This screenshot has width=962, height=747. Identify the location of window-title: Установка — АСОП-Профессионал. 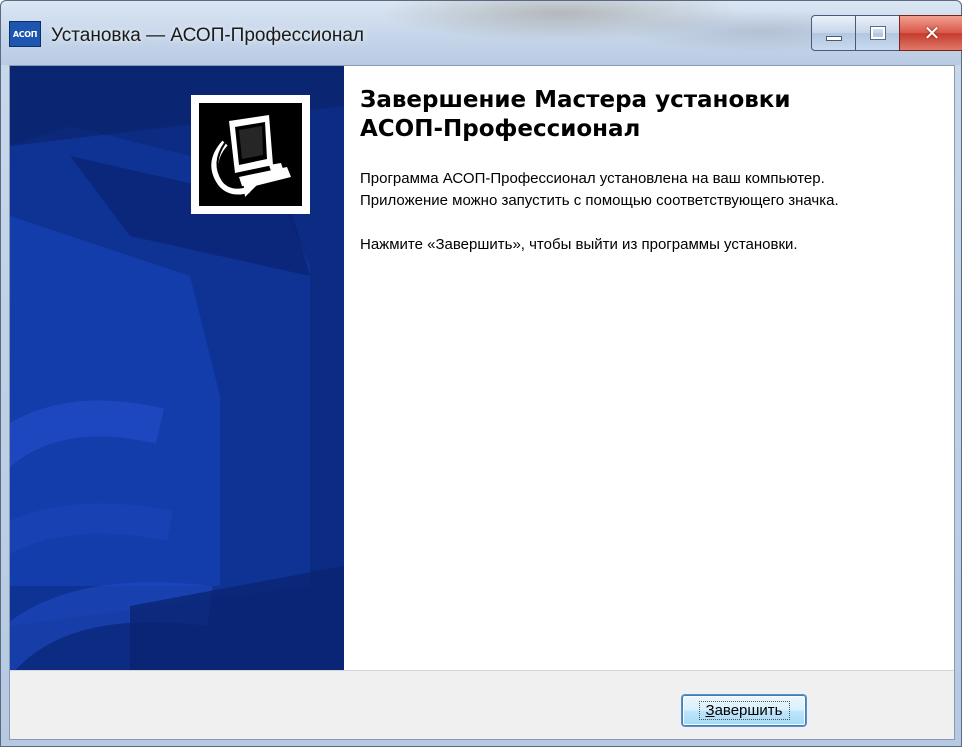
(207, 35).